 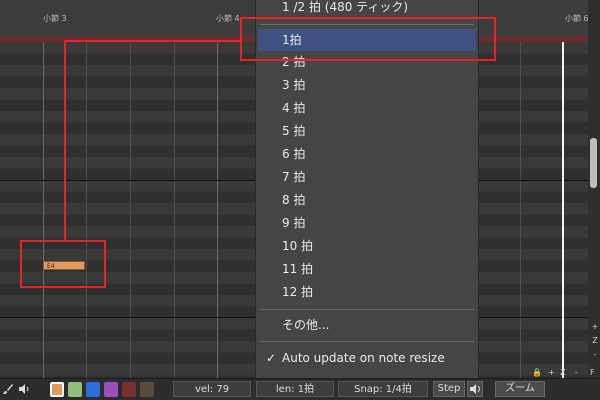 What do you see at coordinates (576, 372) in the screenshot?
I see `horizontal-zoom-out: -` at bounding box center [576, 372].